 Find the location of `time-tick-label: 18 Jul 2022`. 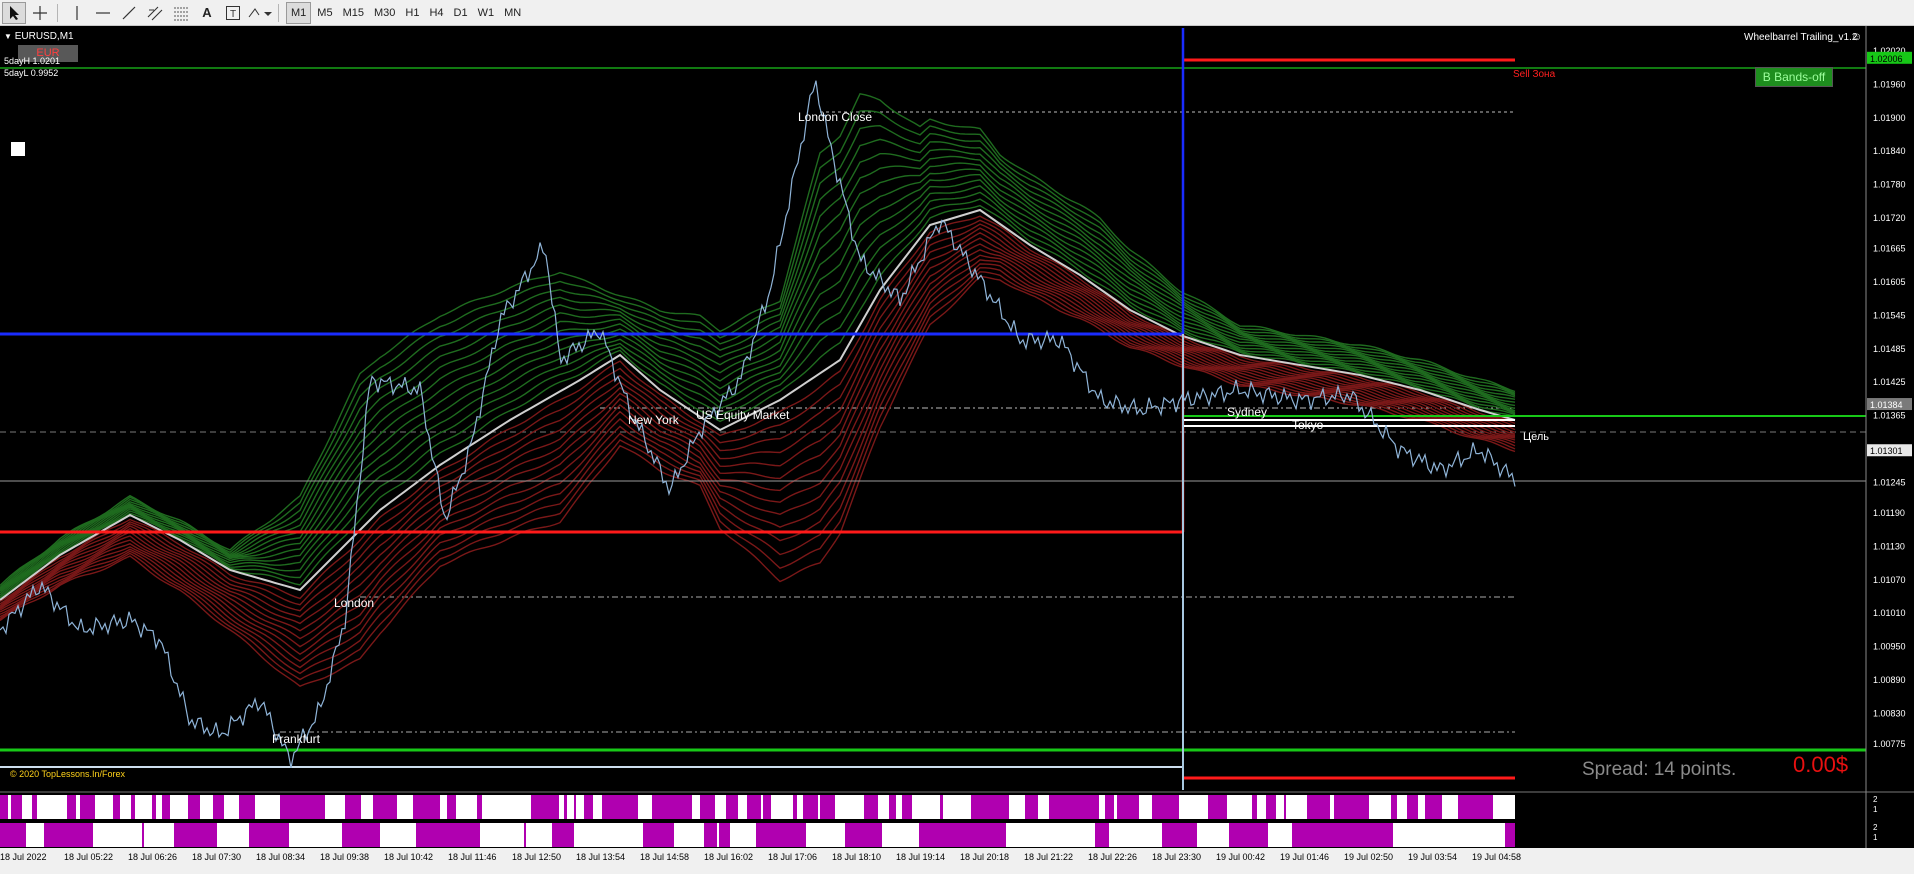

time-tick-label: 18 Jul 2022 is located at coordinates (23, 857).